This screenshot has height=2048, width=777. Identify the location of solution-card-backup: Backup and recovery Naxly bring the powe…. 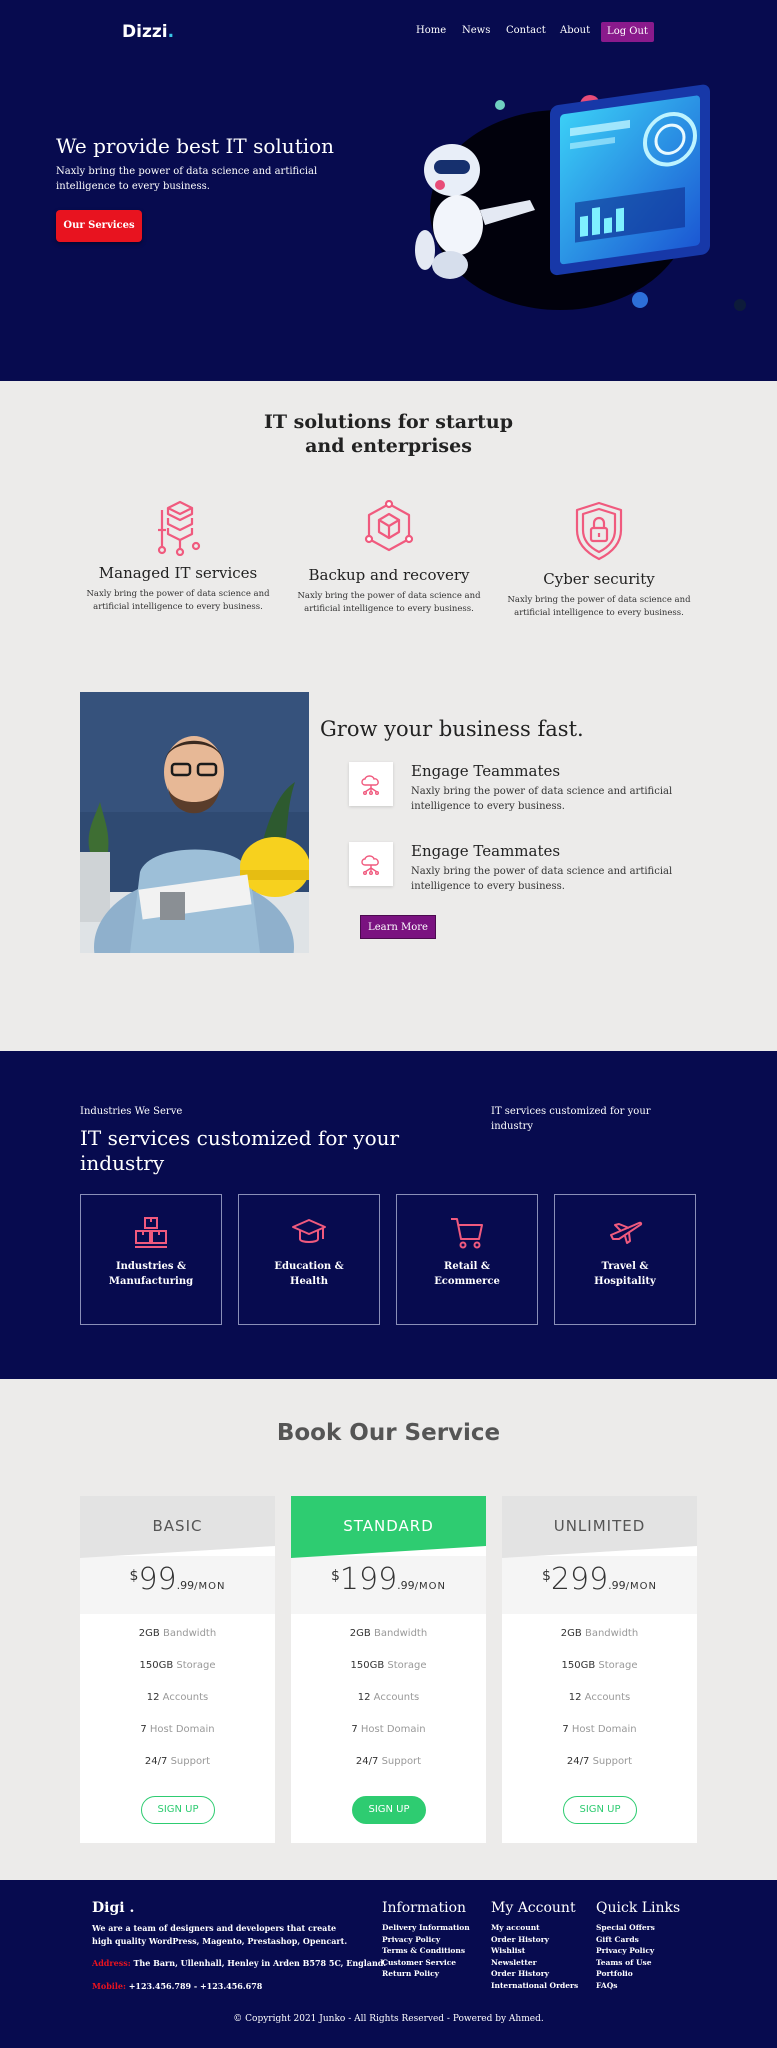
(389, 558).